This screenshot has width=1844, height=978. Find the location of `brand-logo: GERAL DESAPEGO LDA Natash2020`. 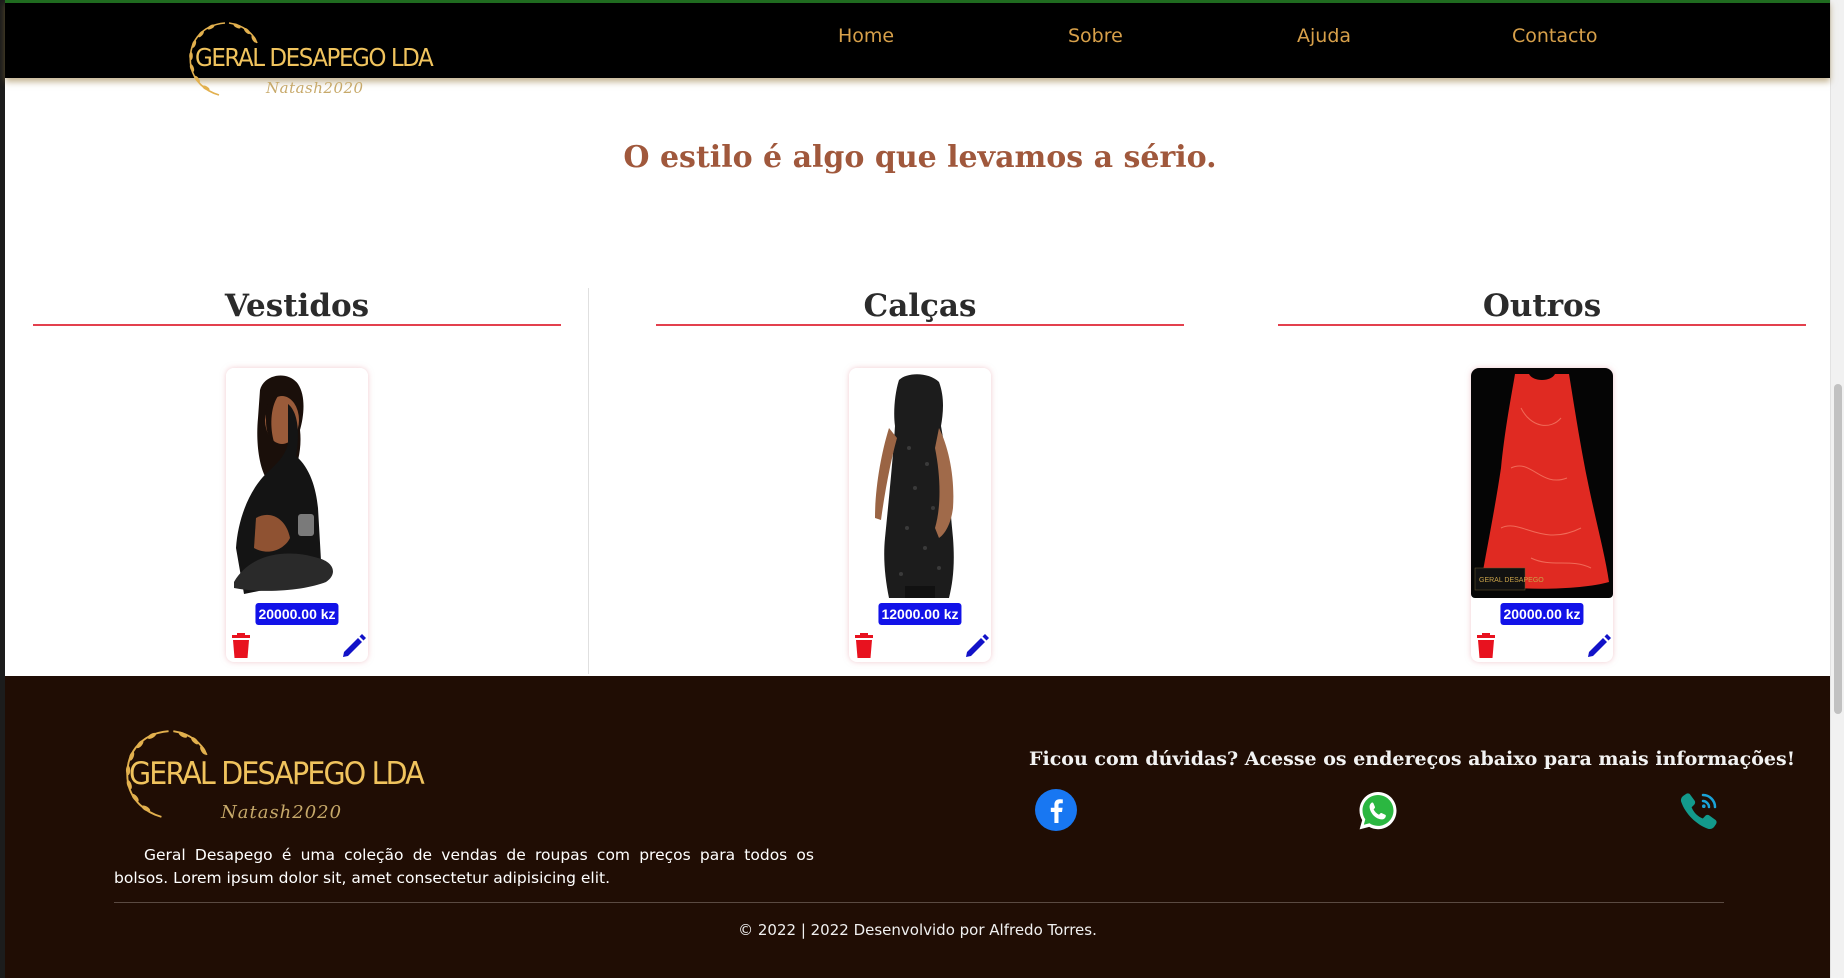

brand-logo: GERAL DESAPEGO LDA Natash2020 is located at coordinates (307, 62).